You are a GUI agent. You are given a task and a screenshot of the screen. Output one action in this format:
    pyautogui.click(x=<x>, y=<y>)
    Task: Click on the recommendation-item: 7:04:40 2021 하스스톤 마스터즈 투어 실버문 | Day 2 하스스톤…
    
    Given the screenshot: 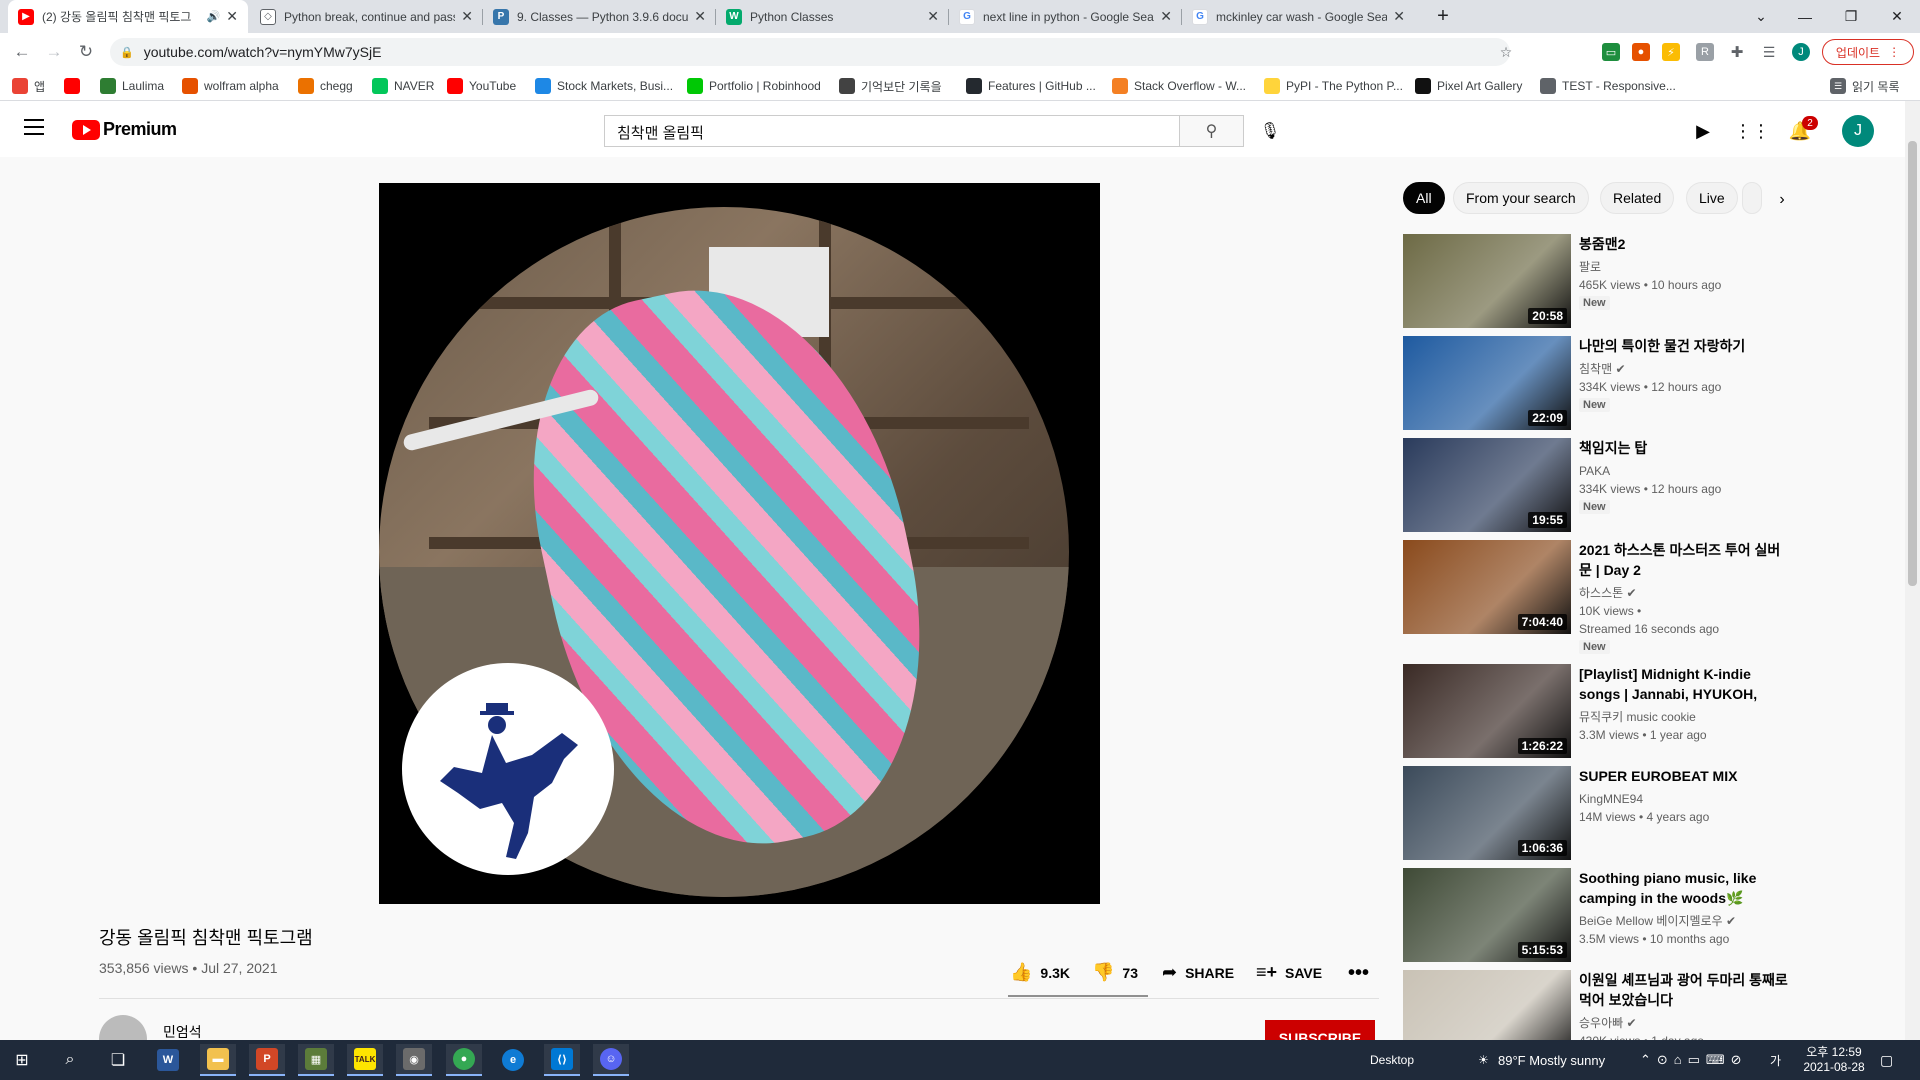 What is the action you would take?
    pyautogui.click(x=1623, y=597)
    